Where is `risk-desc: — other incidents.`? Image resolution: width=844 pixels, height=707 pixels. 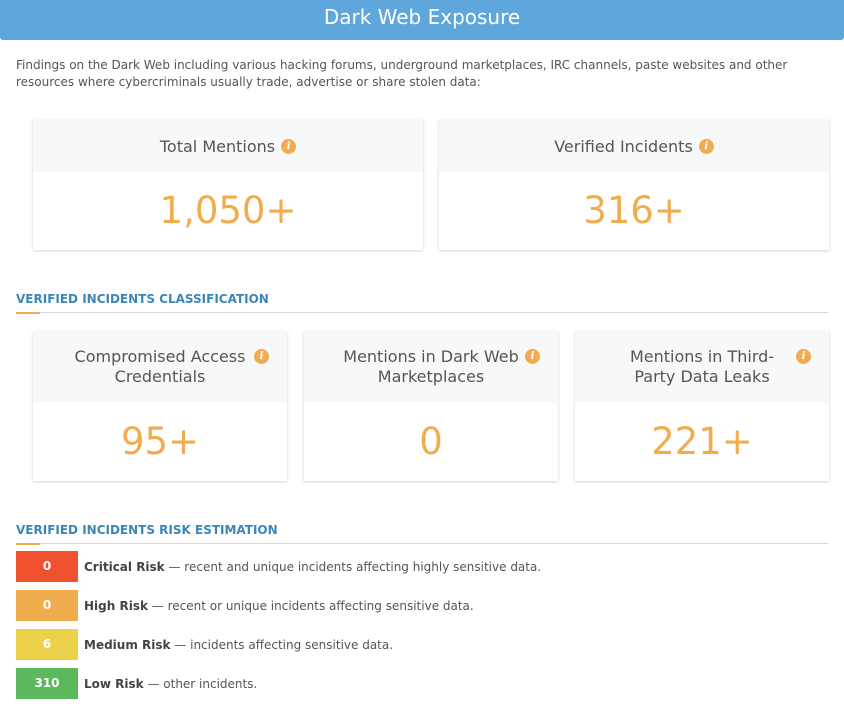
risk-desc: — other incidents. is located at coordinates (200, 683).